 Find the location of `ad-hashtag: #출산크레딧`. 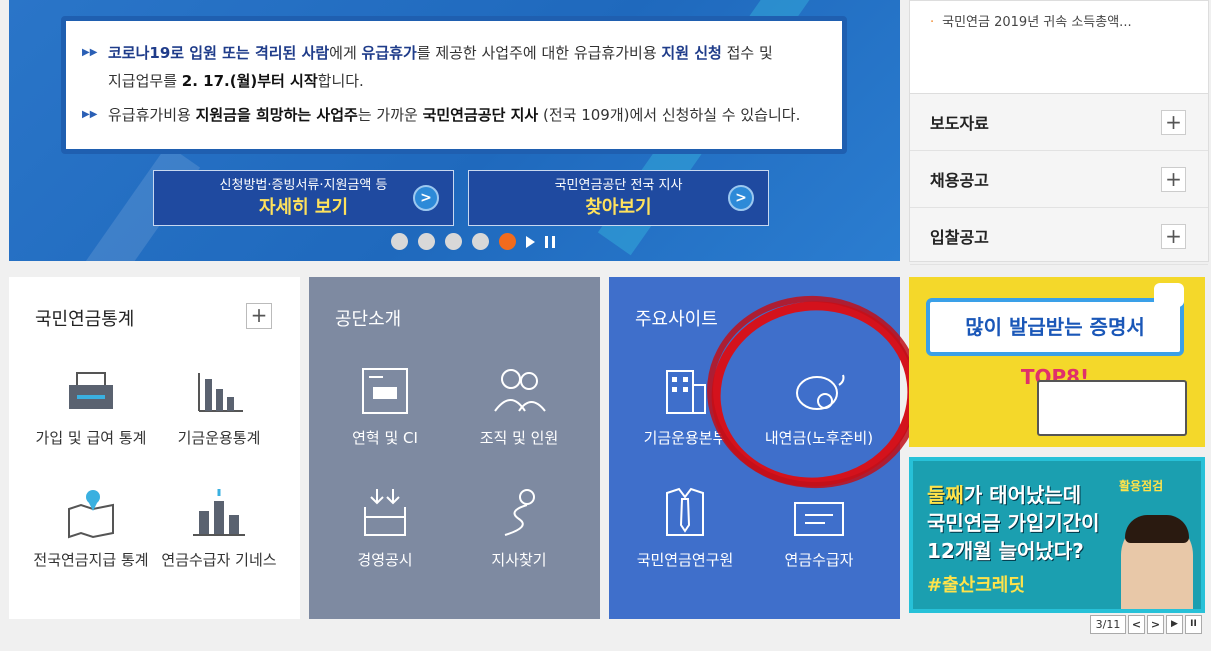

ad-hashtag: #출산크레딧 is located at coordinates (976, 585).